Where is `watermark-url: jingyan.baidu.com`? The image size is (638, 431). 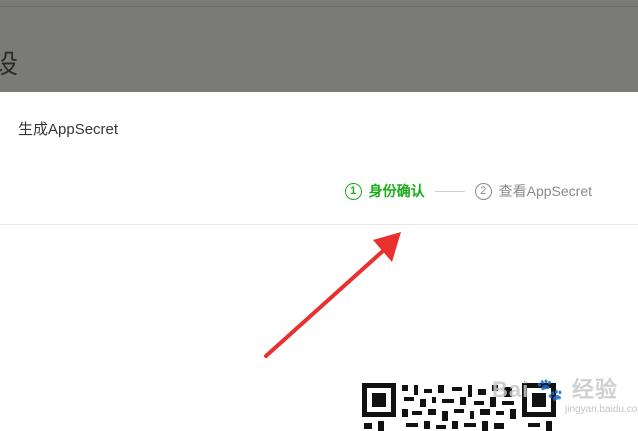
watermark-url: jingyan.baidu.com is located at coordinates (601, 409).